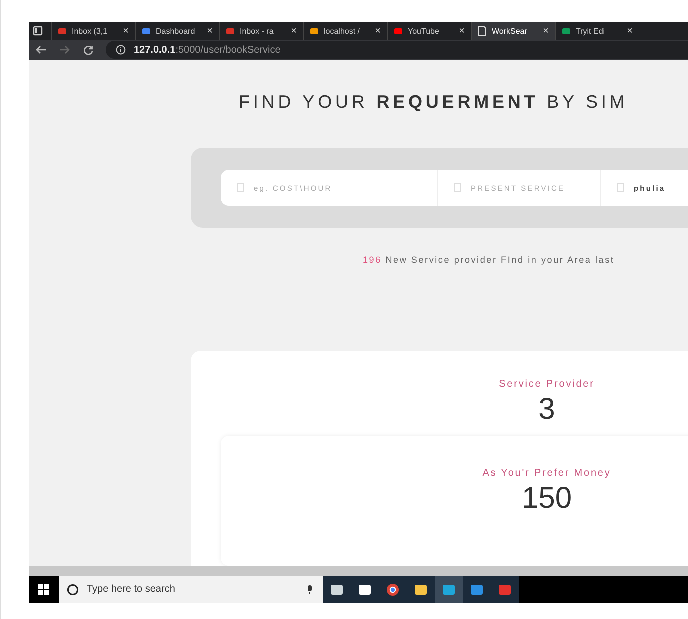  I want to click on scrollbar, so click(358, 571).